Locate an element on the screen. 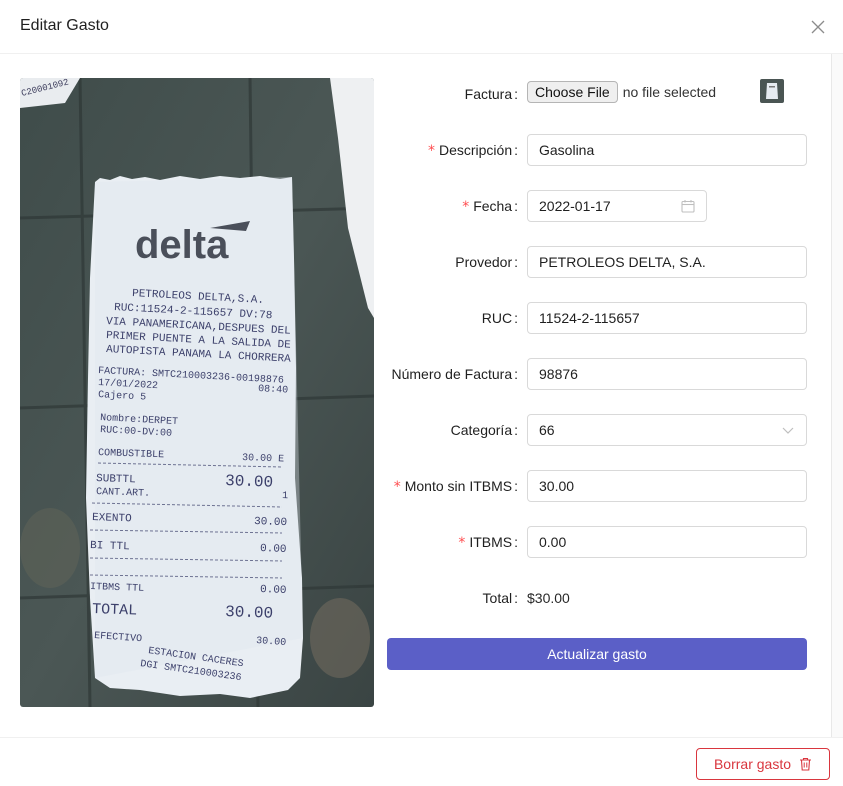 Image resolution: width=843 pixels, height=786 pixels. borrar-gasto-label: Borrar gasto is located at coordinates (752, 764).